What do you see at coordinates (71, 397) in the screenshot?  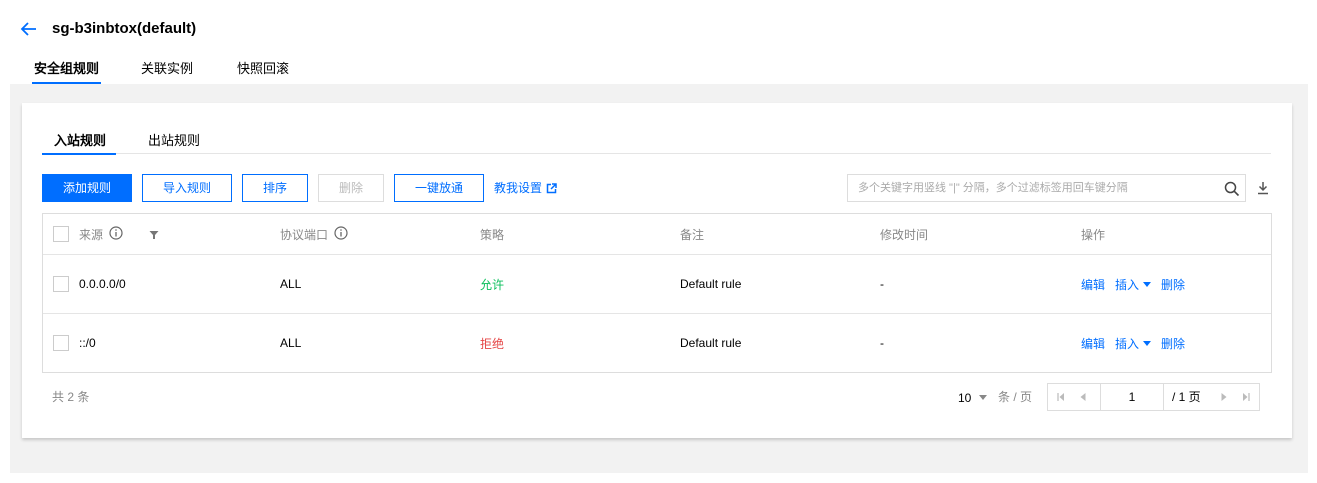 I see `total-count: 共 2 条` at bounding box center [71, 397].